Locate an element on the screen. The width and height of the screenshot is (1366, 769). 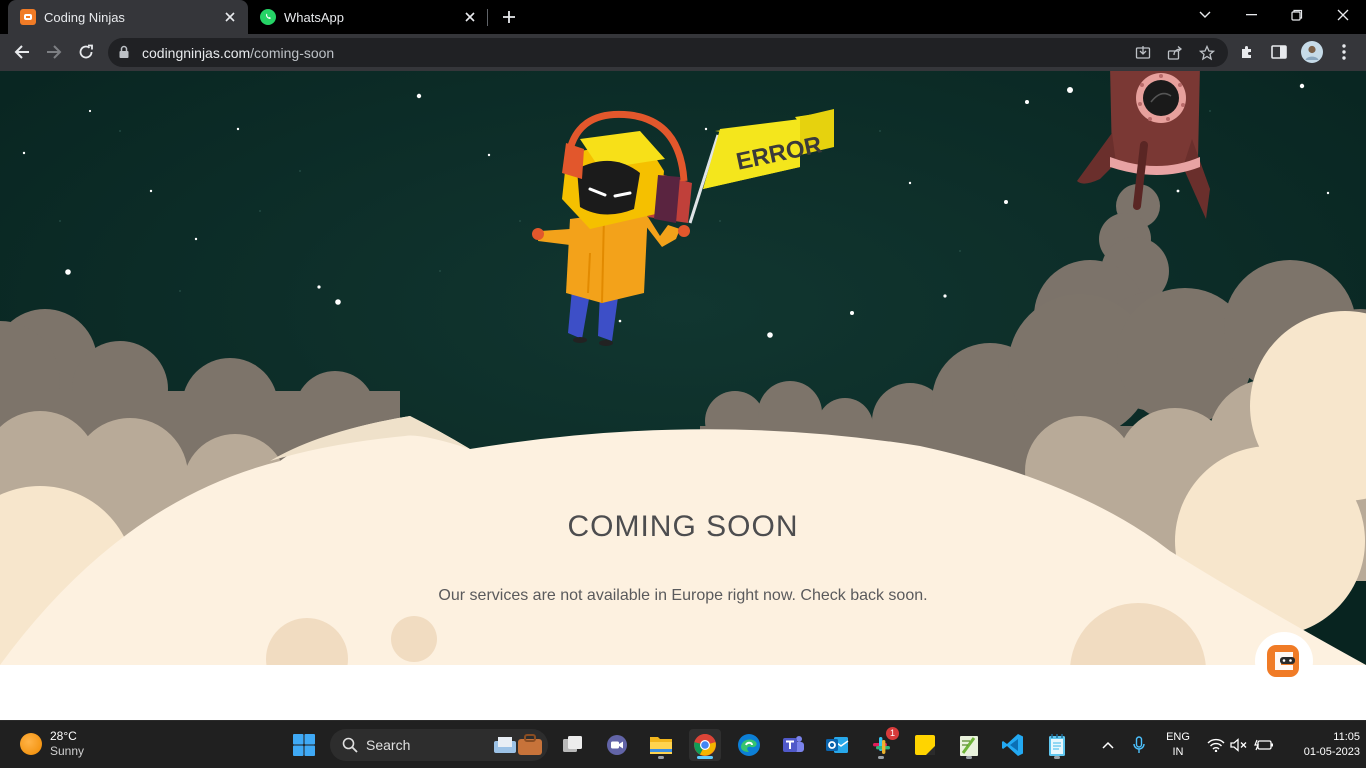
system-clock: 11:05 01-05-2023 is located at coordinates (1320, 745).